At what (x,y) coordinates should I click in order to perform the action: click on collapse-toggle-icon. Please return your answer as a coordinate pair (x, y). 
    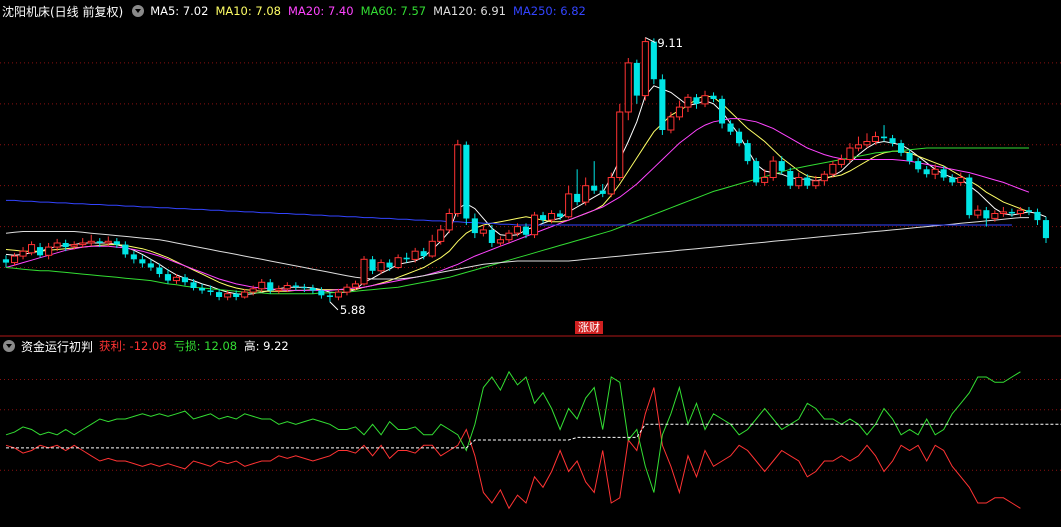
    Looking at the image, I should click on (138, 11).